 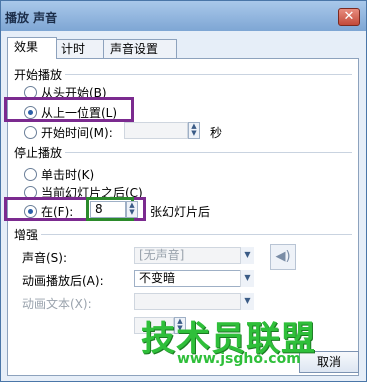 I want to click on after-animation-dropdown: 不变暗, so click(x=194, y=278).